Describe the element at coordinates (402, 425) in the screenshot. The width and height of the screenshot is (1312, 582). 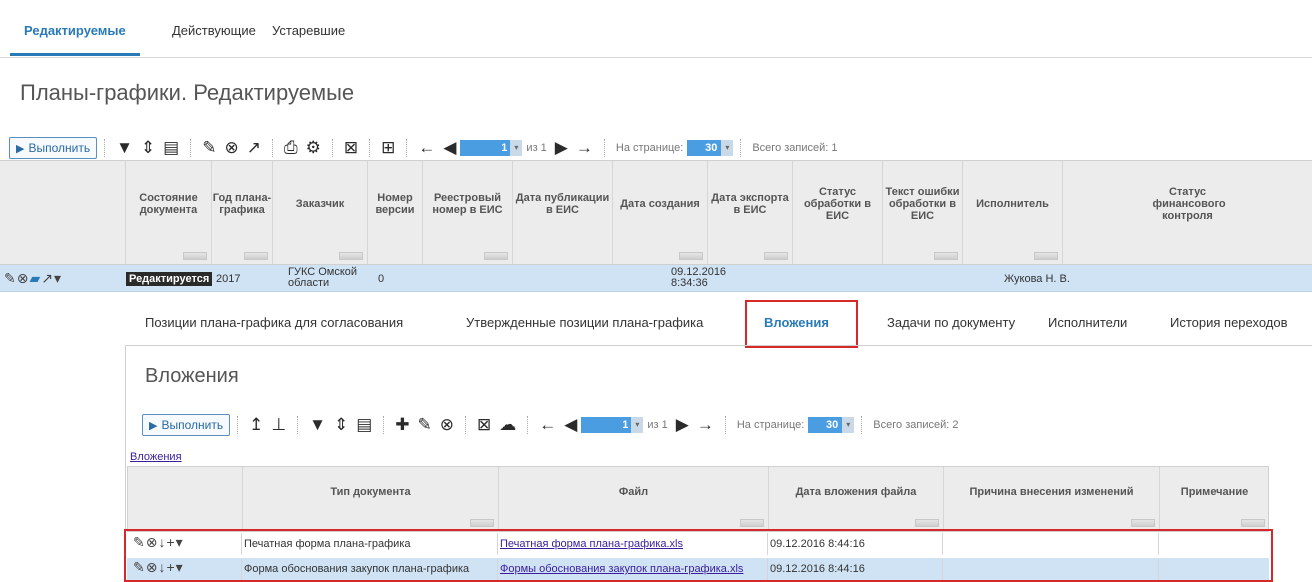
I see `add-icon: ✚` at that location.